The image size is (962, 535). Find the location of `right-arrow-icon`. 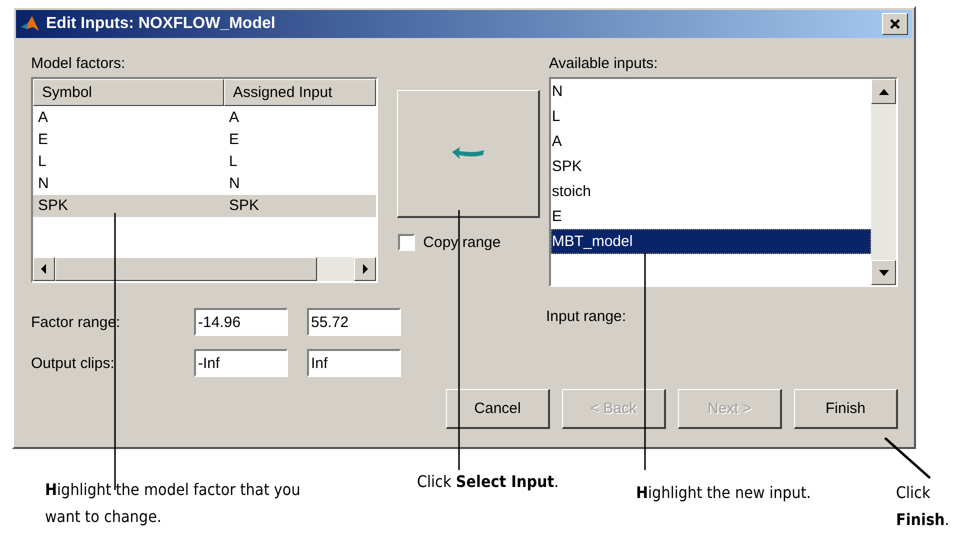

right-arrow-icon is located at coordinates (365, 269).